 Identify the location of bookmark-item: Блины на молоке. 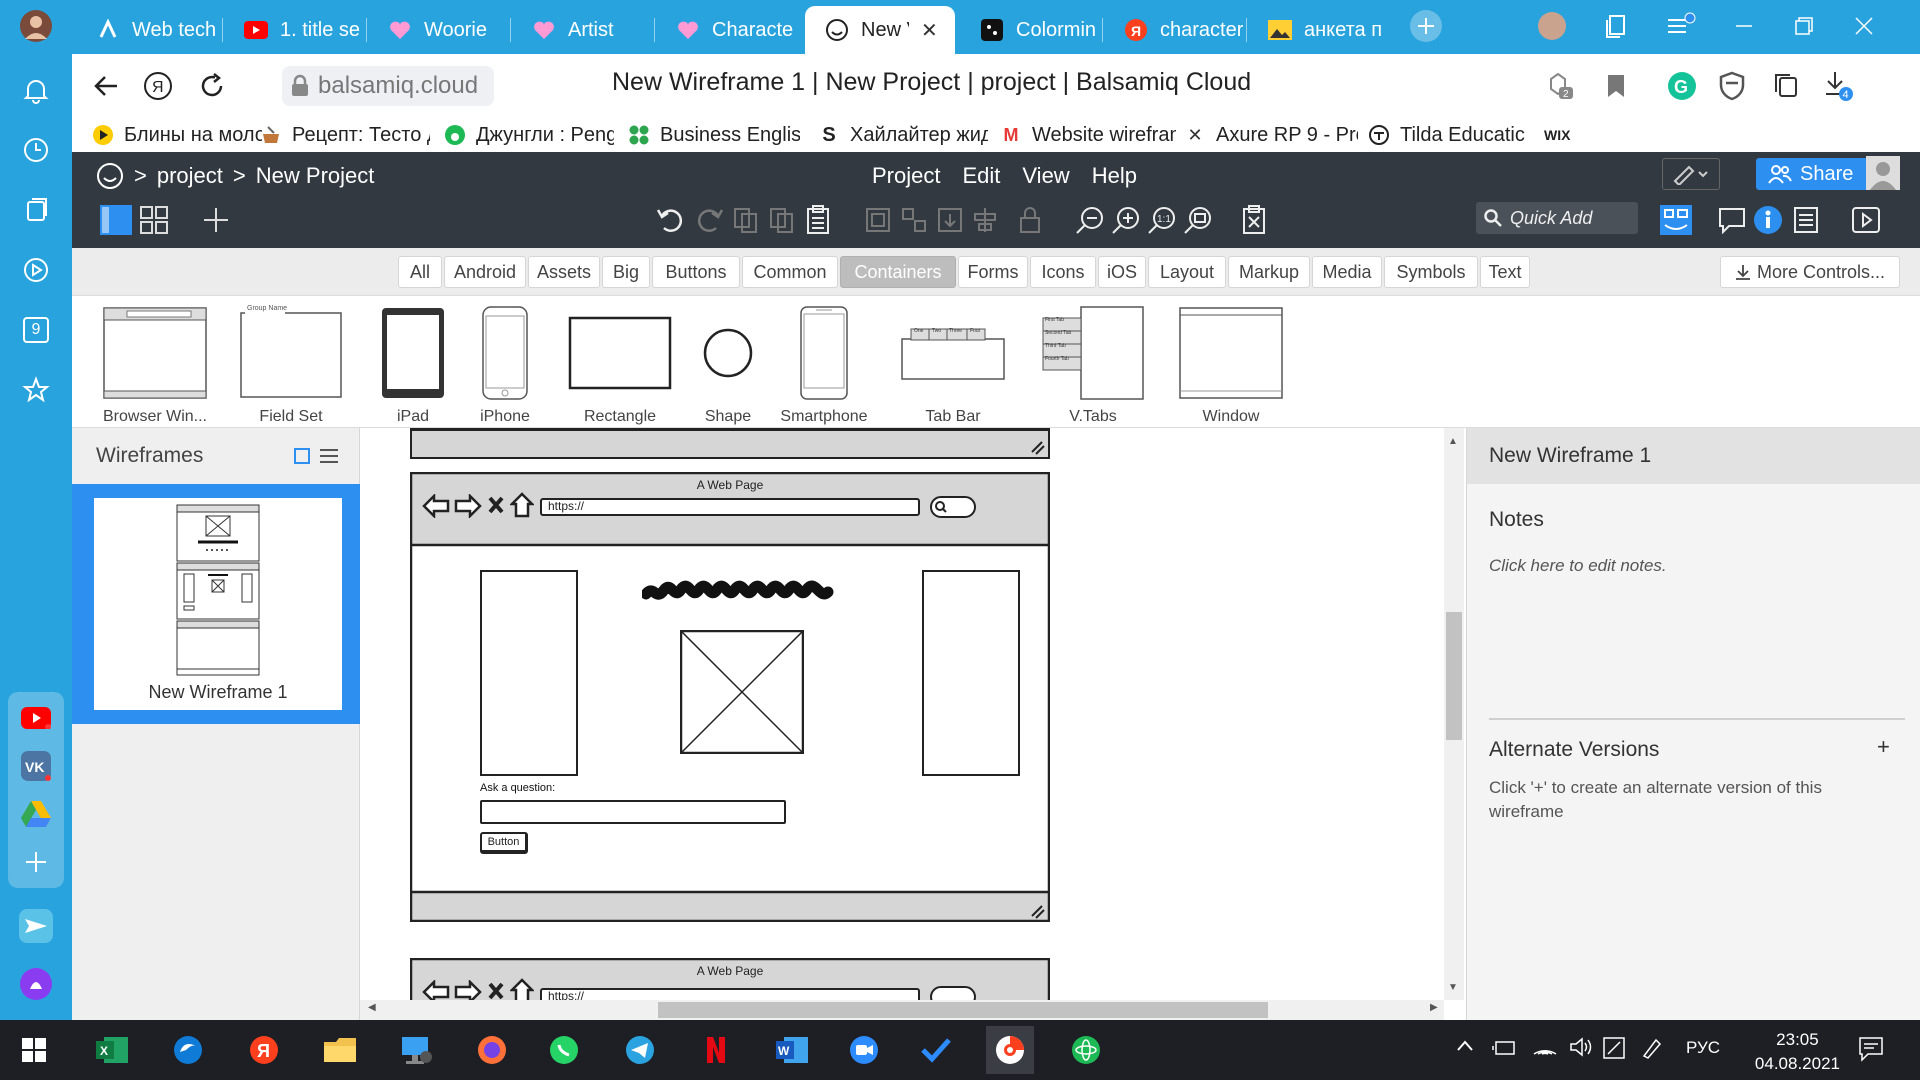
(177, 135).